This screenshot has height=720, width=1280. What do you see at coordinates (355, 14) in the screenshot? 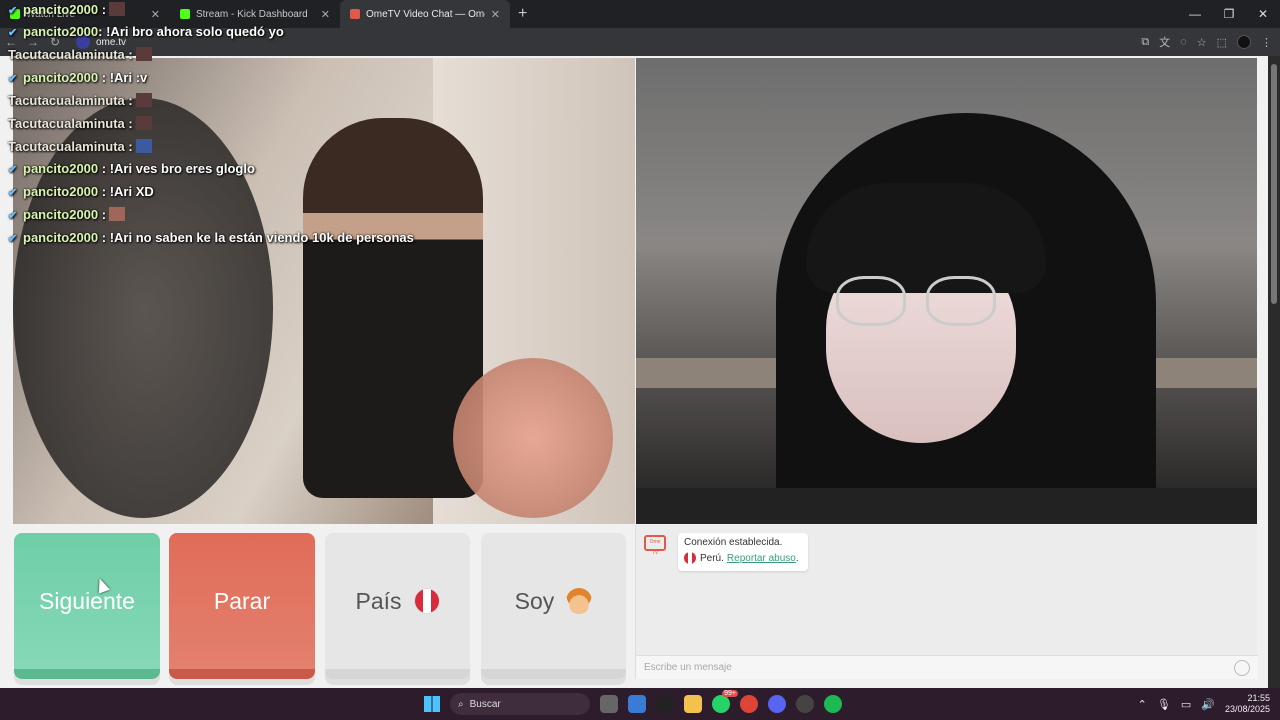
I see `ometv-favicon-icon` at bounding box center [355, 14].